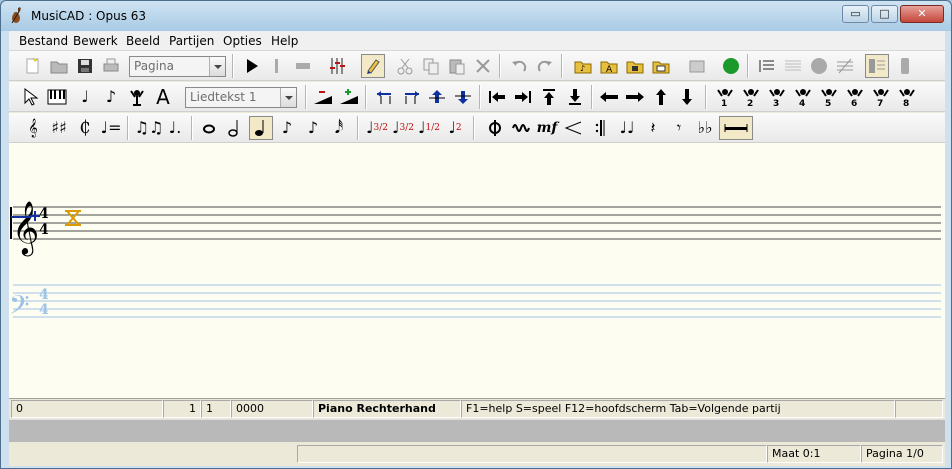 This screenshot has width=952, height=469. Describe the element at coordinates (284, 41) in the screenshot. I see `menu-help: Help` at that location.